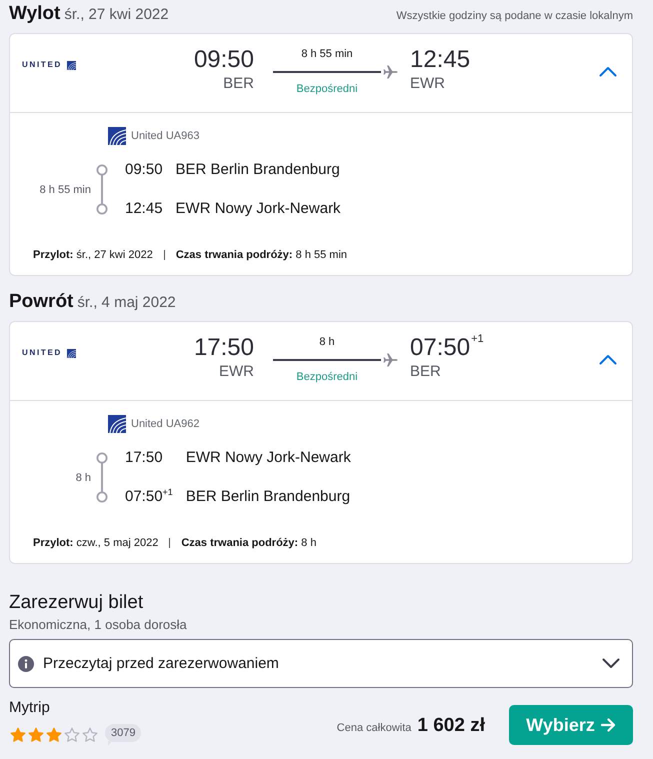 This screenshot has height=759, width=653. Describe the element at coordinates (93, 255) in the screenshot. I see `arrival-info: Przylot: śr., 27 kwi 2022` at that location.